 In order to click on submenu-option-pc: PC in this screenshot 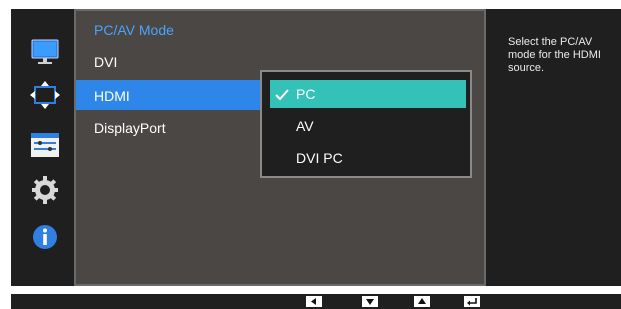, I will do `click(368, 94)`.